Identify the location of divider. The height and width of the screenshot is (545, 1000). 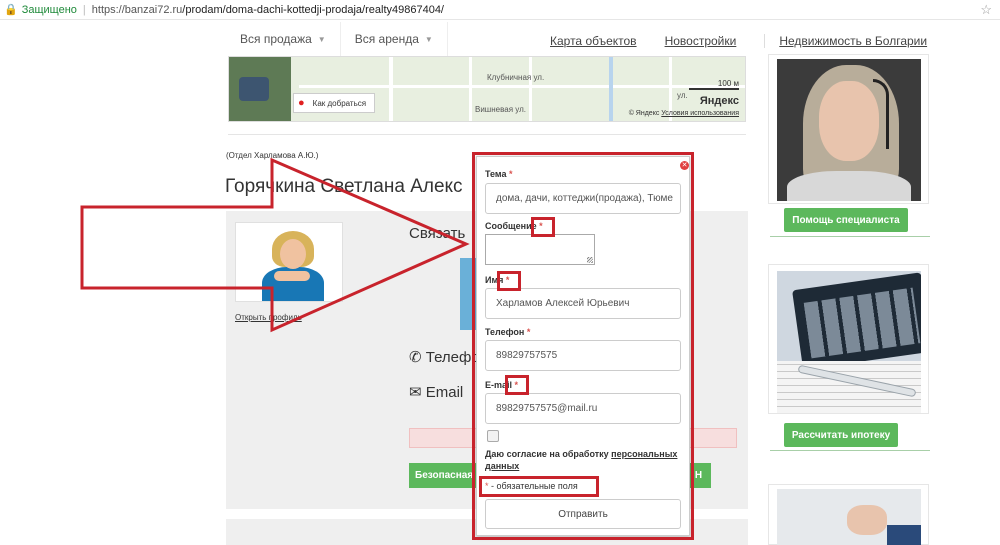
(487, 134).